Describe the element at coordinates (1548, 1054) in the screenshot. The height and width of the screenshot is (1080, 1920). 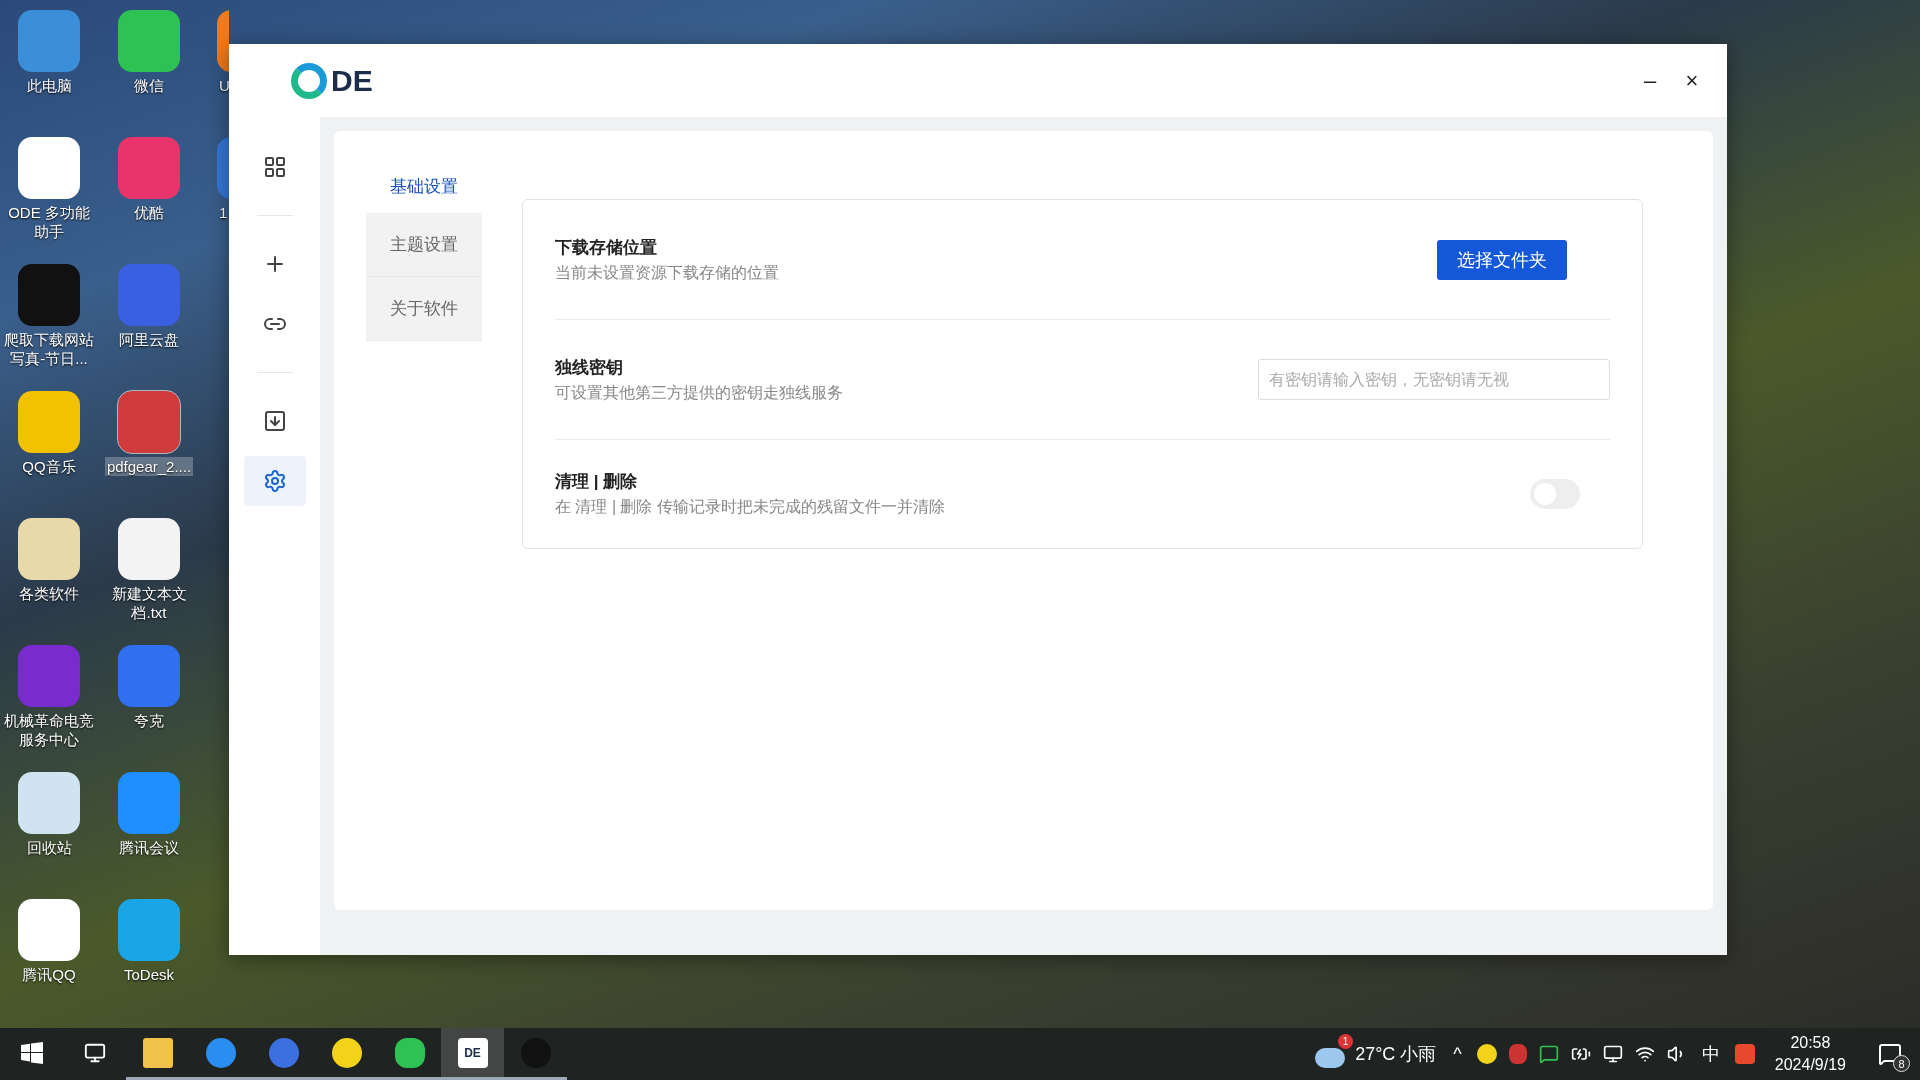
I see `chat-icon` at that location.